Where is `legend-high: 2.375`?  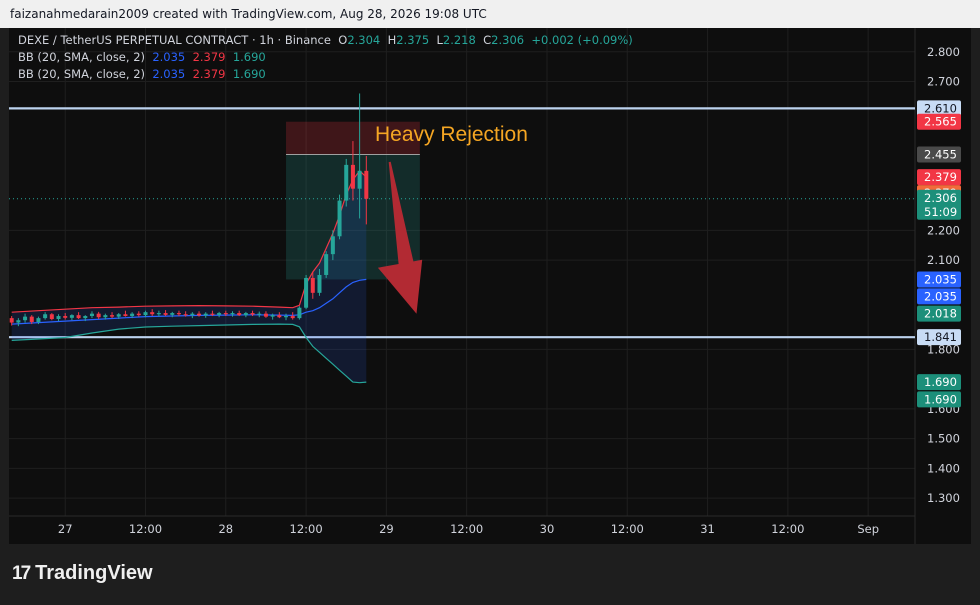 legend-high: 2.375 is located at coordinates (413, 40).